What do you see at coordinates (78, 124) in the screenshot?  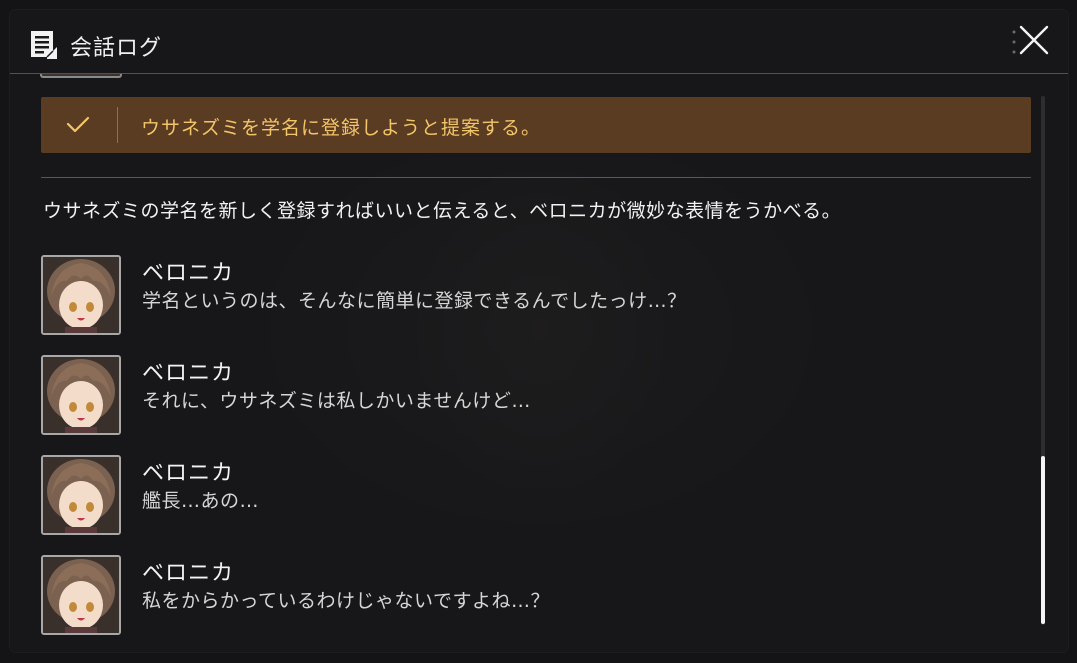 I see `check-icon` at bounding box center [78, 124].